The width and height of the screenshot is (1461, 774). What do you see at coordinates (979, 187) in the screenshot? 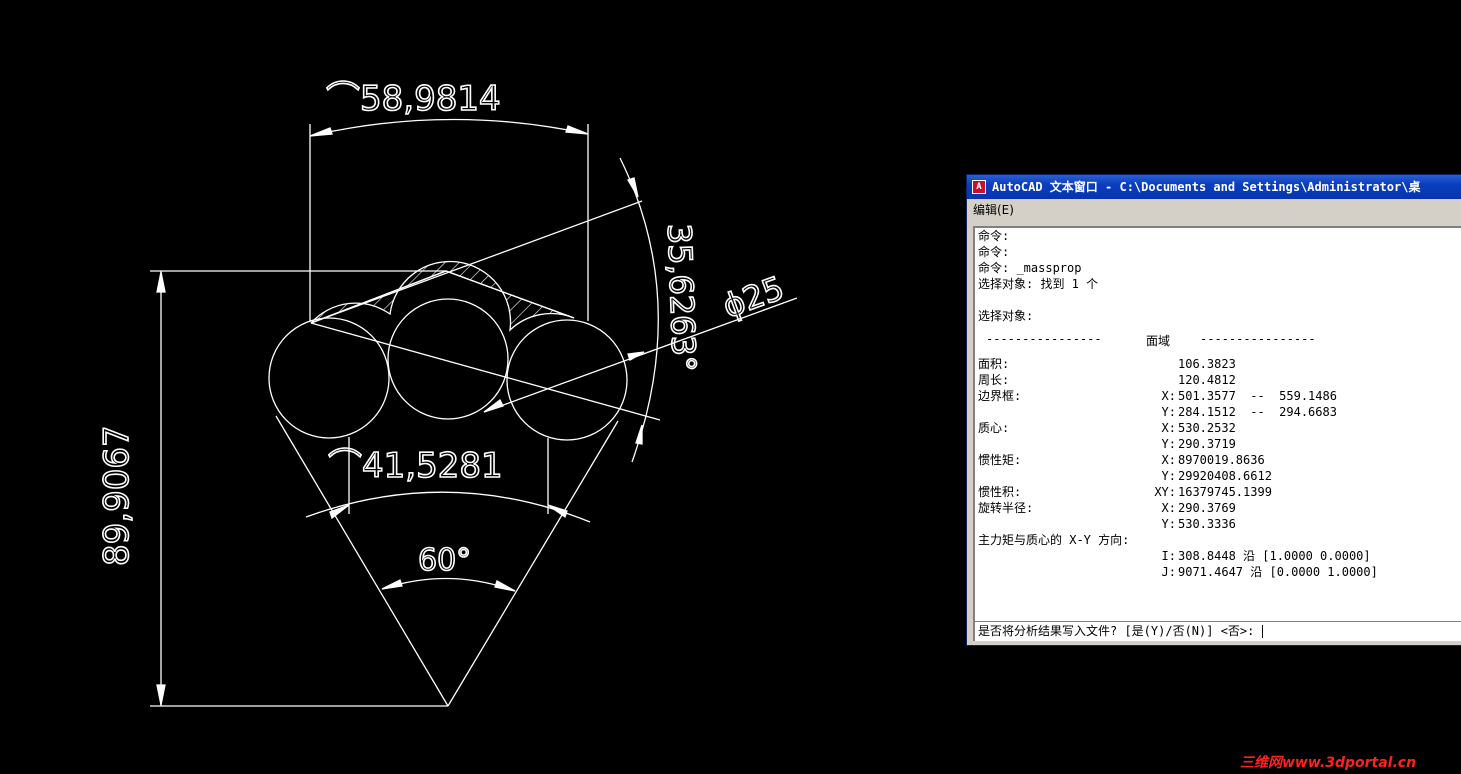
I see `autocad-app-icon: A` at bounding box center [979, 187].